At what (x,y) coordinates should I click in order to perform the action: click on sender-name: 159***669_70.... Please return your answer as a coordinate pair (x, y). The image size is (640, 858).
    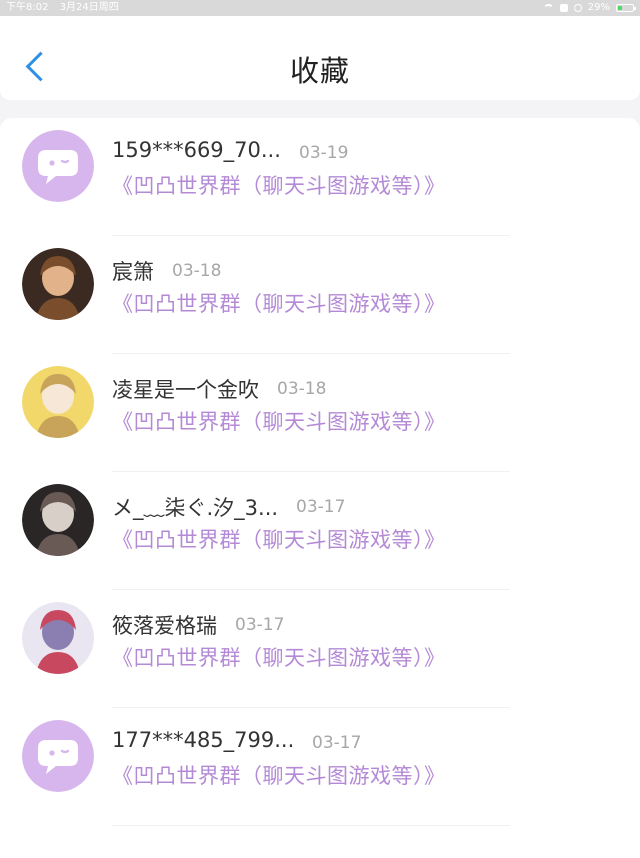
    Looking at the image, I should click on (196, 150).